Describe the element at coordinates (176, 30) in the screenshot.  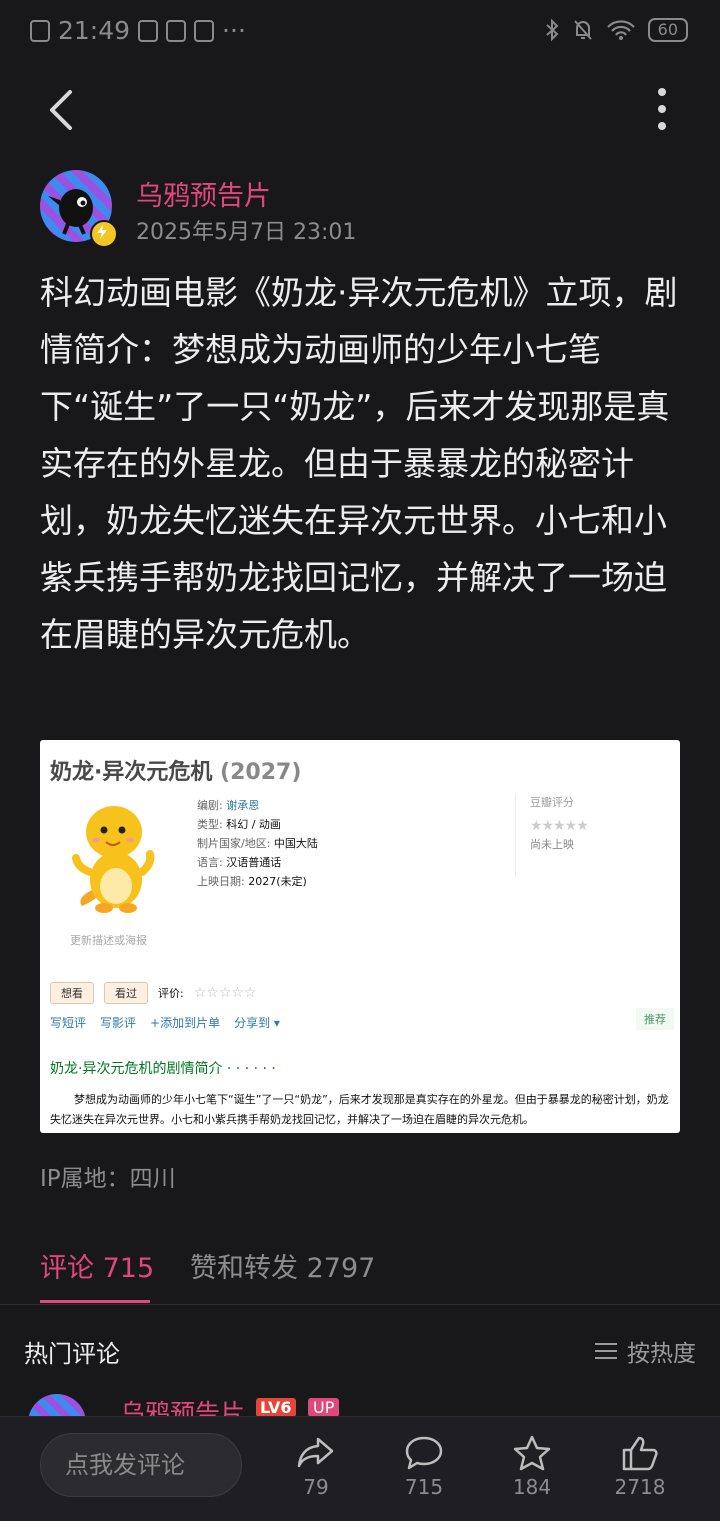
I see `app-icon` at that location.